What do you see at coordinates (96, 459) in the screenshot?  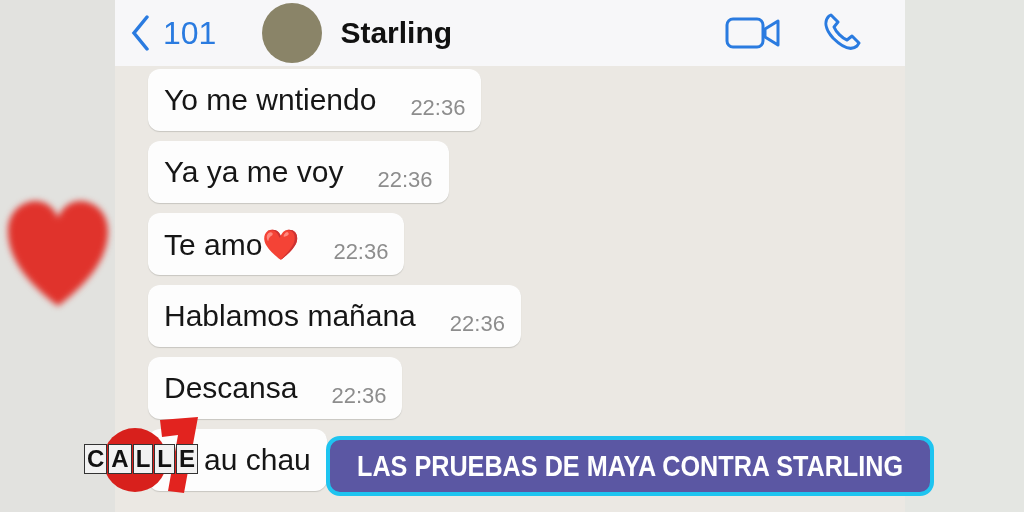 I see `logo-letter: C` at bounding box center [96, 459].